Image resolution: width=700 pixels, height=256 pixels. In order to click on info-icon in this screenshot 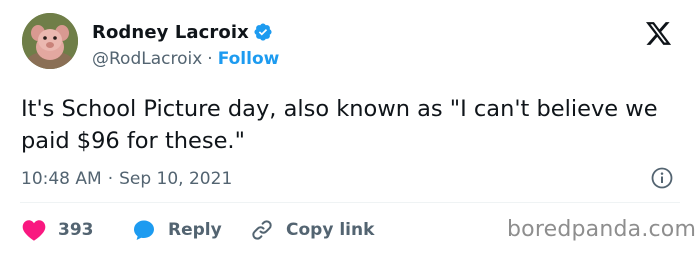, I will do `click(662, 178)`.